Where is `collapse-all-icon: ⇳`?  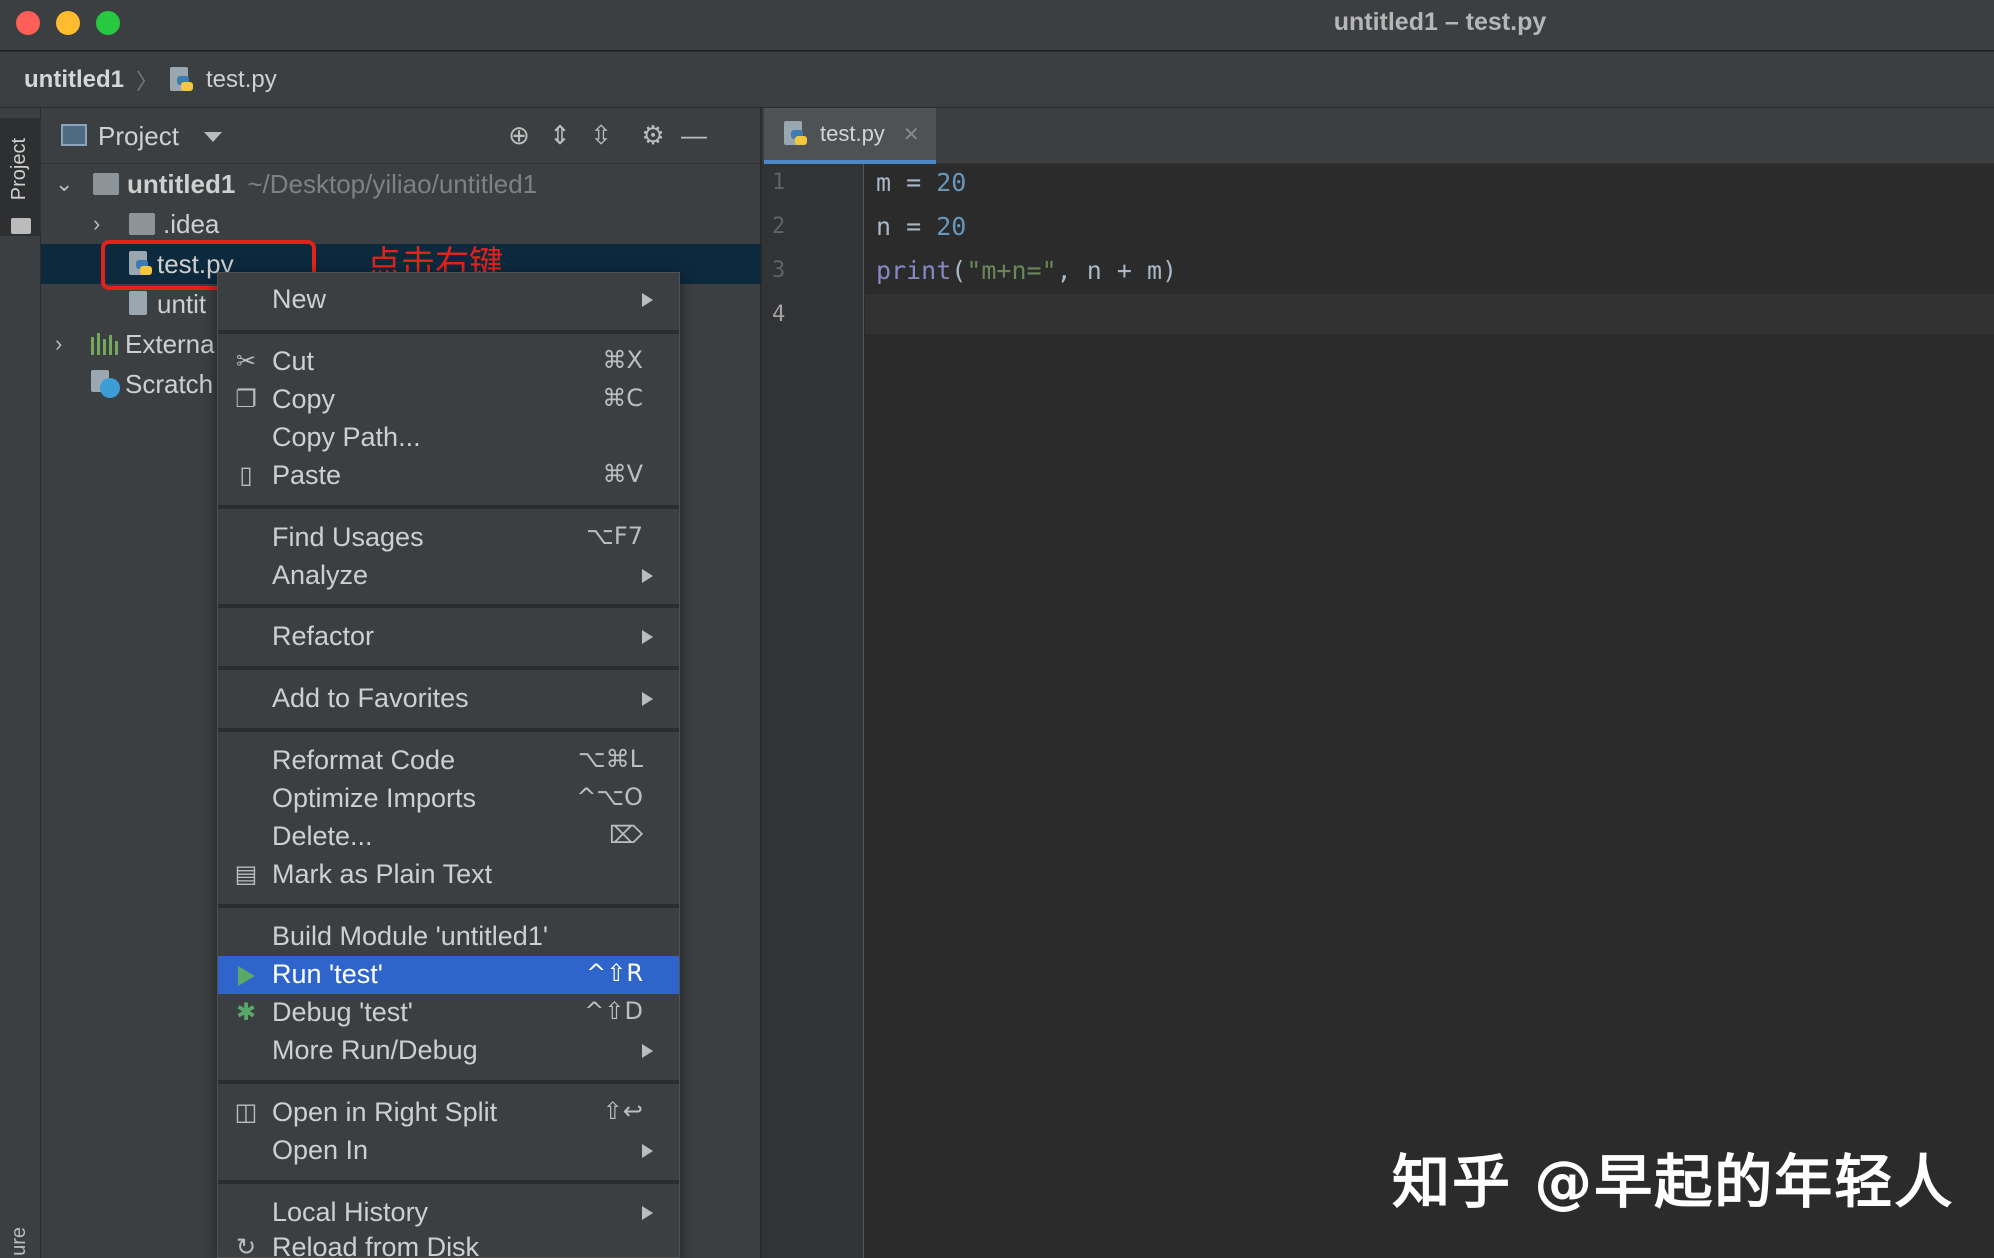 collapse-all-icon: ⇳ is located at coordinates (601, 135).